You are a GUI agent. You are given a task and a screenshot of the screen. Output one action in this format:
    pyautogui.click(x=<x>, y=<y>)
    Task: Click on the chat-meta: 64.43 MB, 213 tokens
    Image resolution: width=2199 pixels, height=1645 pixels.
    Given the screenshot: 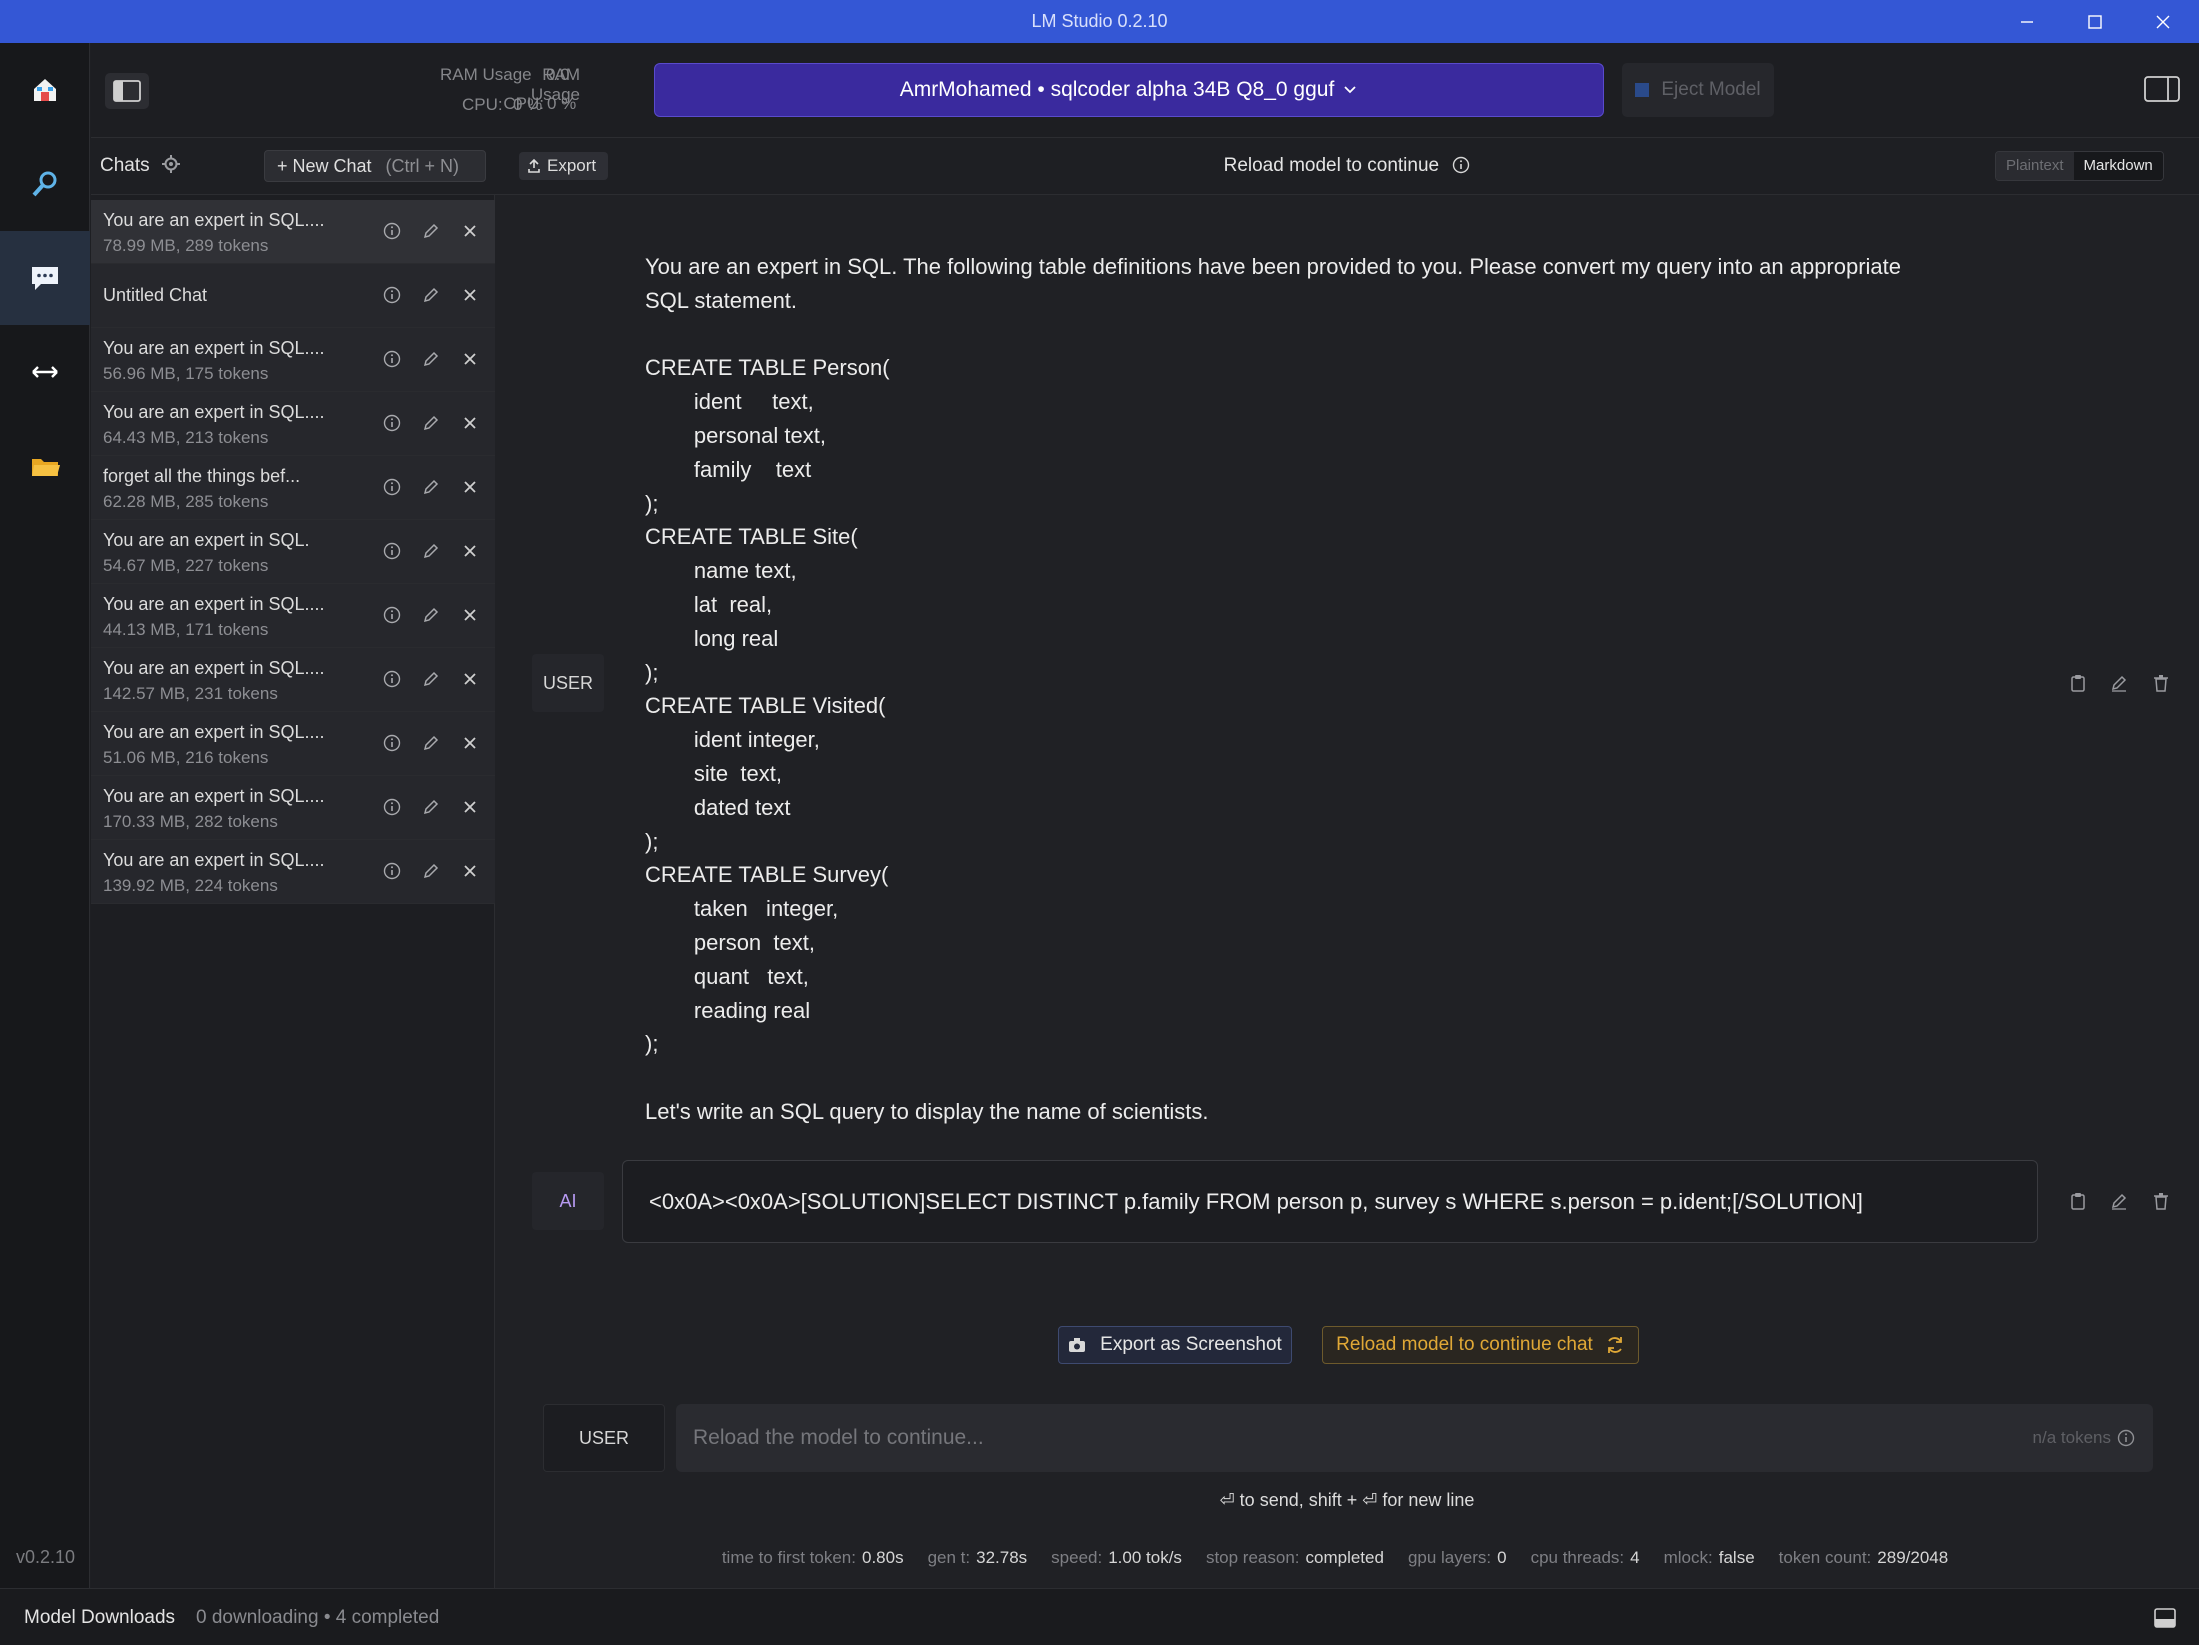 What is the action you would take?
    pyautogui.click(x=186, y=437)
    